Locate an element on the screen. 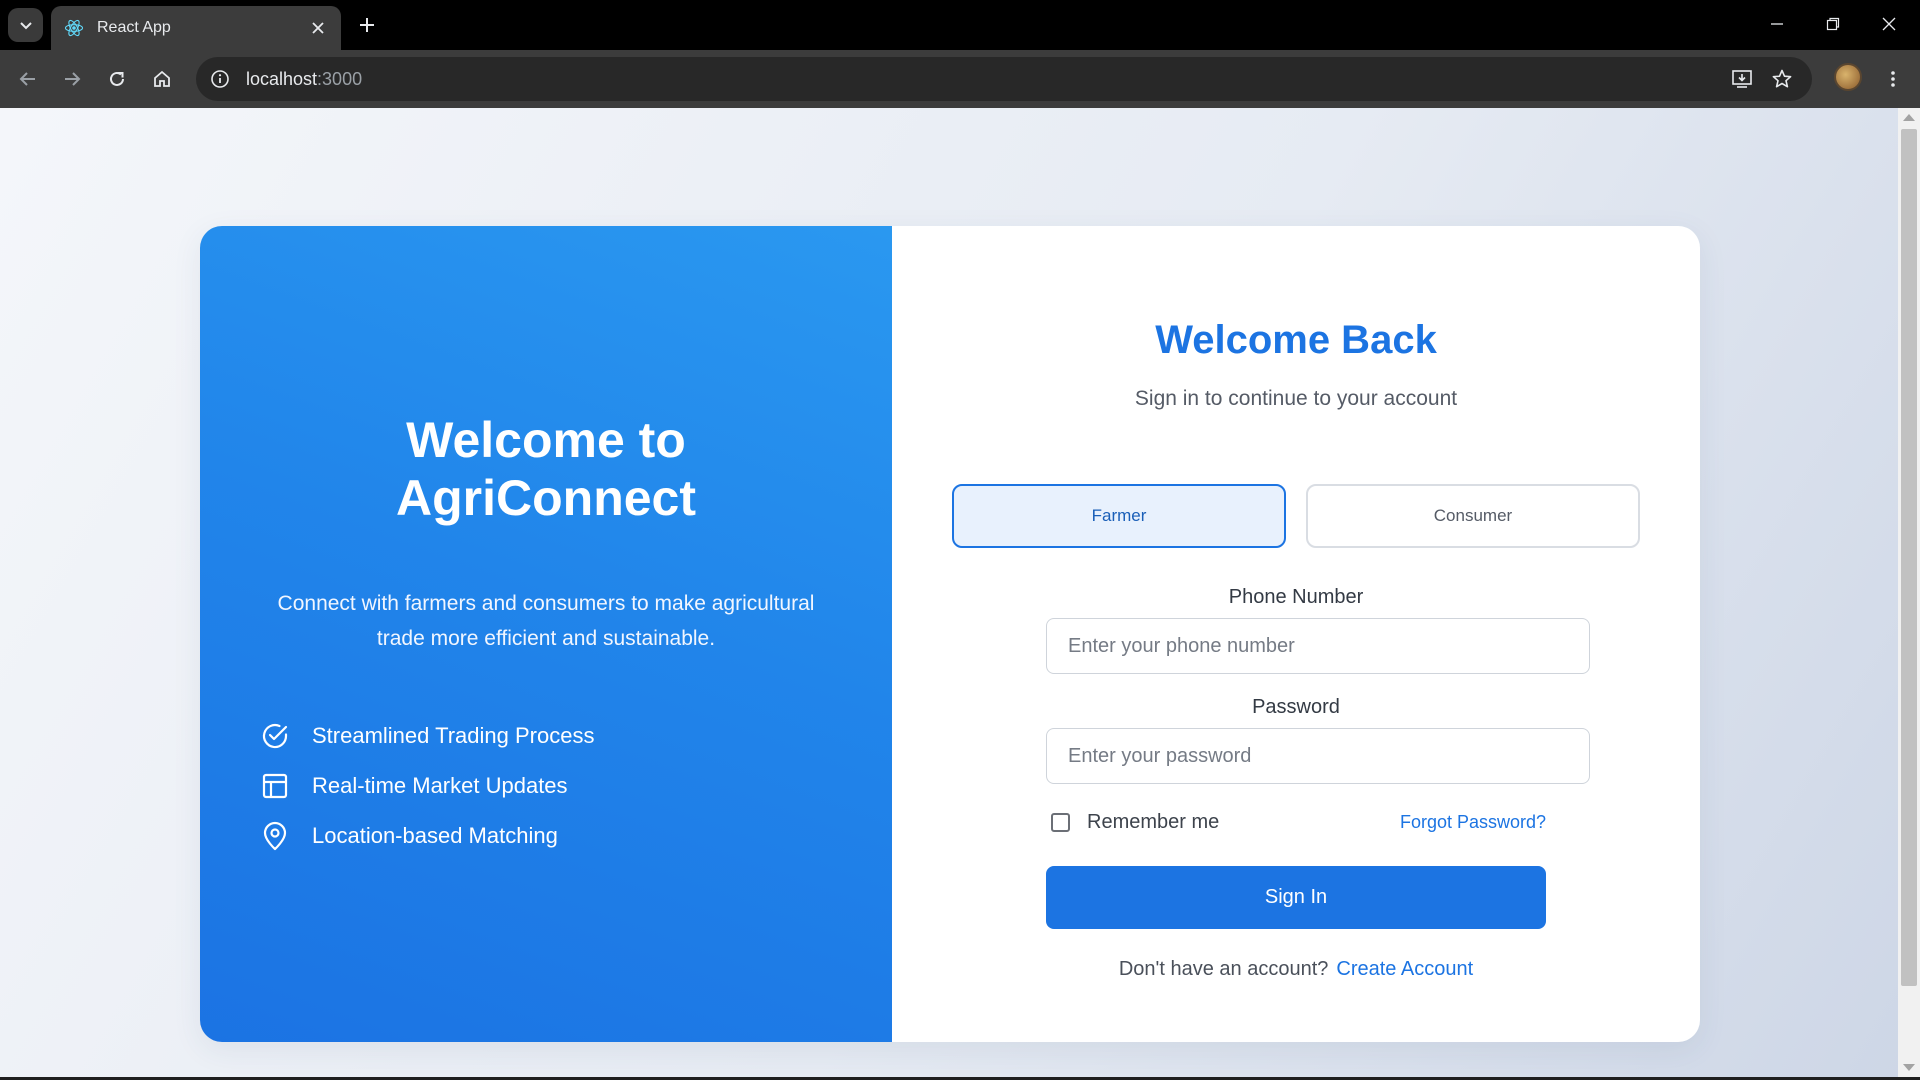 Image resolution: width=1920 pixels, height=1080 pixels. remember-checkbox is located at coordinates (1060, 822).